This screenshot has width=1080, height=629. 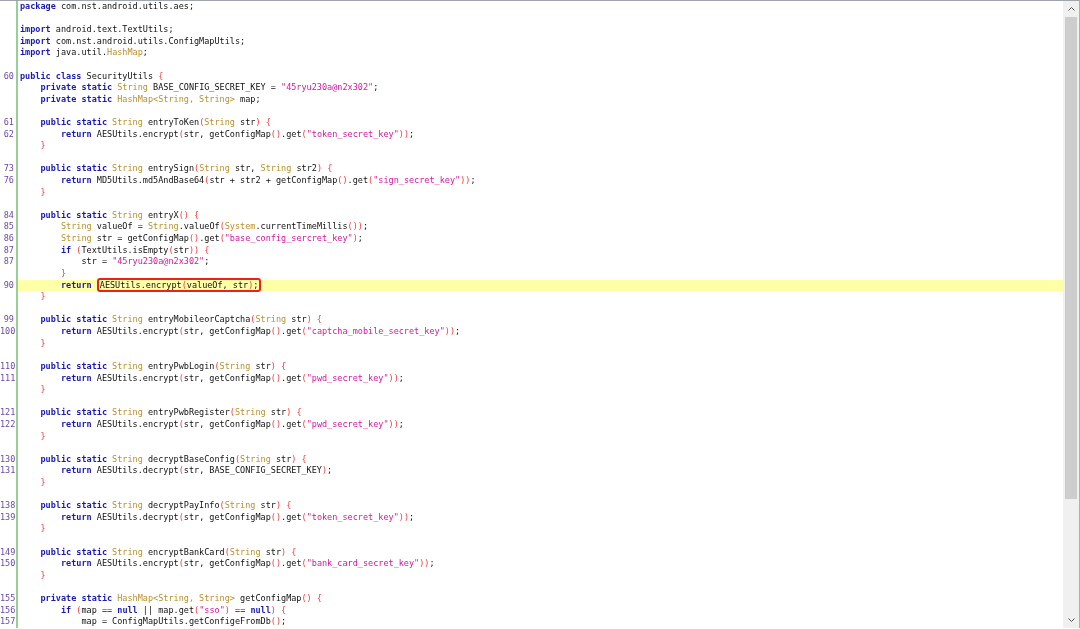 I want to click on code-line: return AESUtils.encrypt(str, getConfigMap().get("captcha_mobile_secret_key"));, so click(x=260, y=332).